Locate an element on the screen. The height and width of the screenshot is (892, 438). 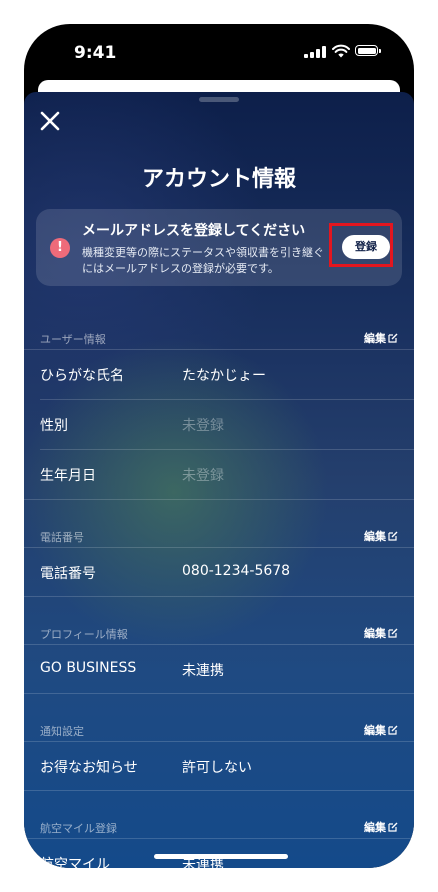
row-hiragana-name: ひらがな氏名 たなかじょー is located at coordinates (219, 375).